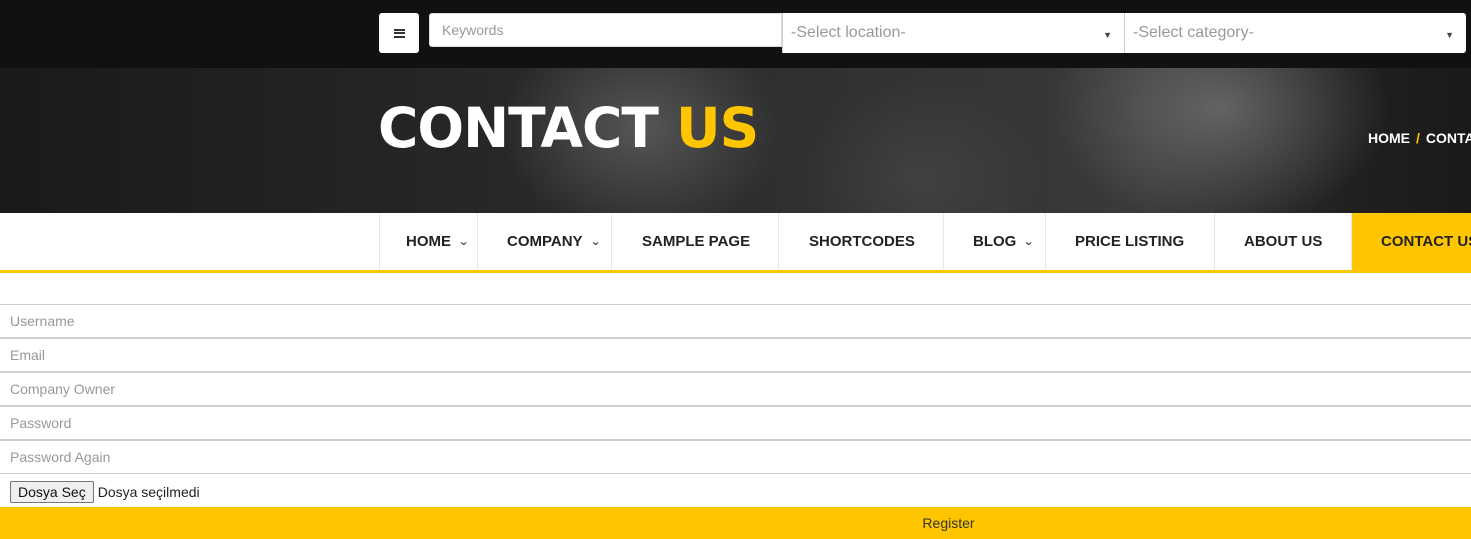 This screenshot has width=1471, height=539. I want to click on password-field: Password, so click(735, 423).